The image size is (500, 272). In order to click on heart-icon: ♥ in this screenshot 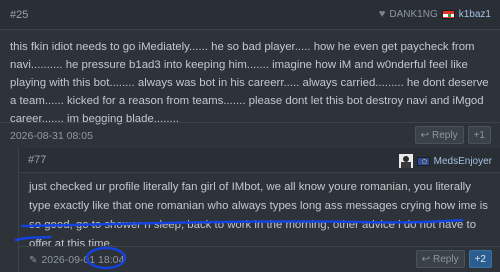, I will do `click(382, 14)`.